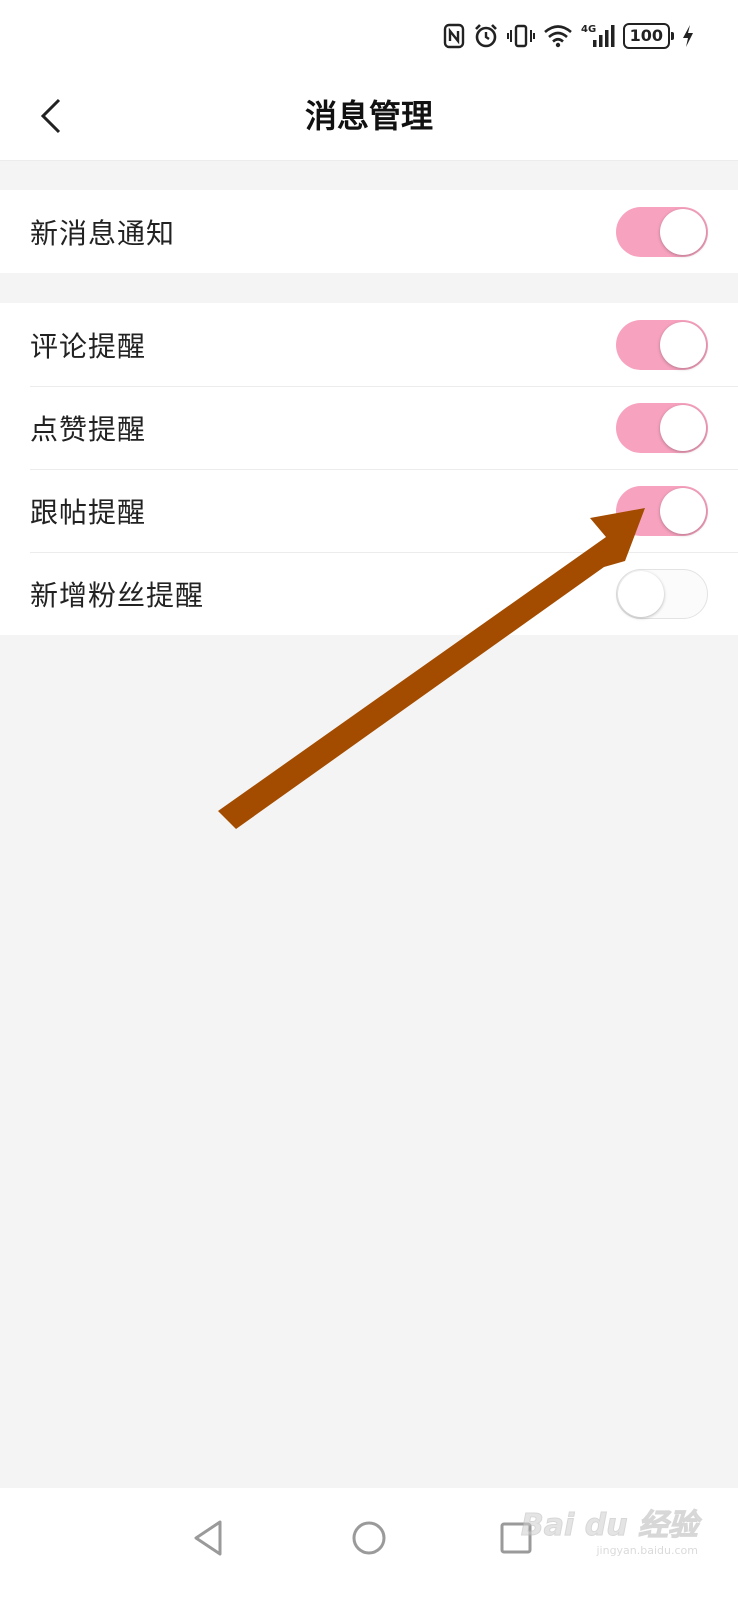  I want to click on system-back-button, so click(208, 1538).